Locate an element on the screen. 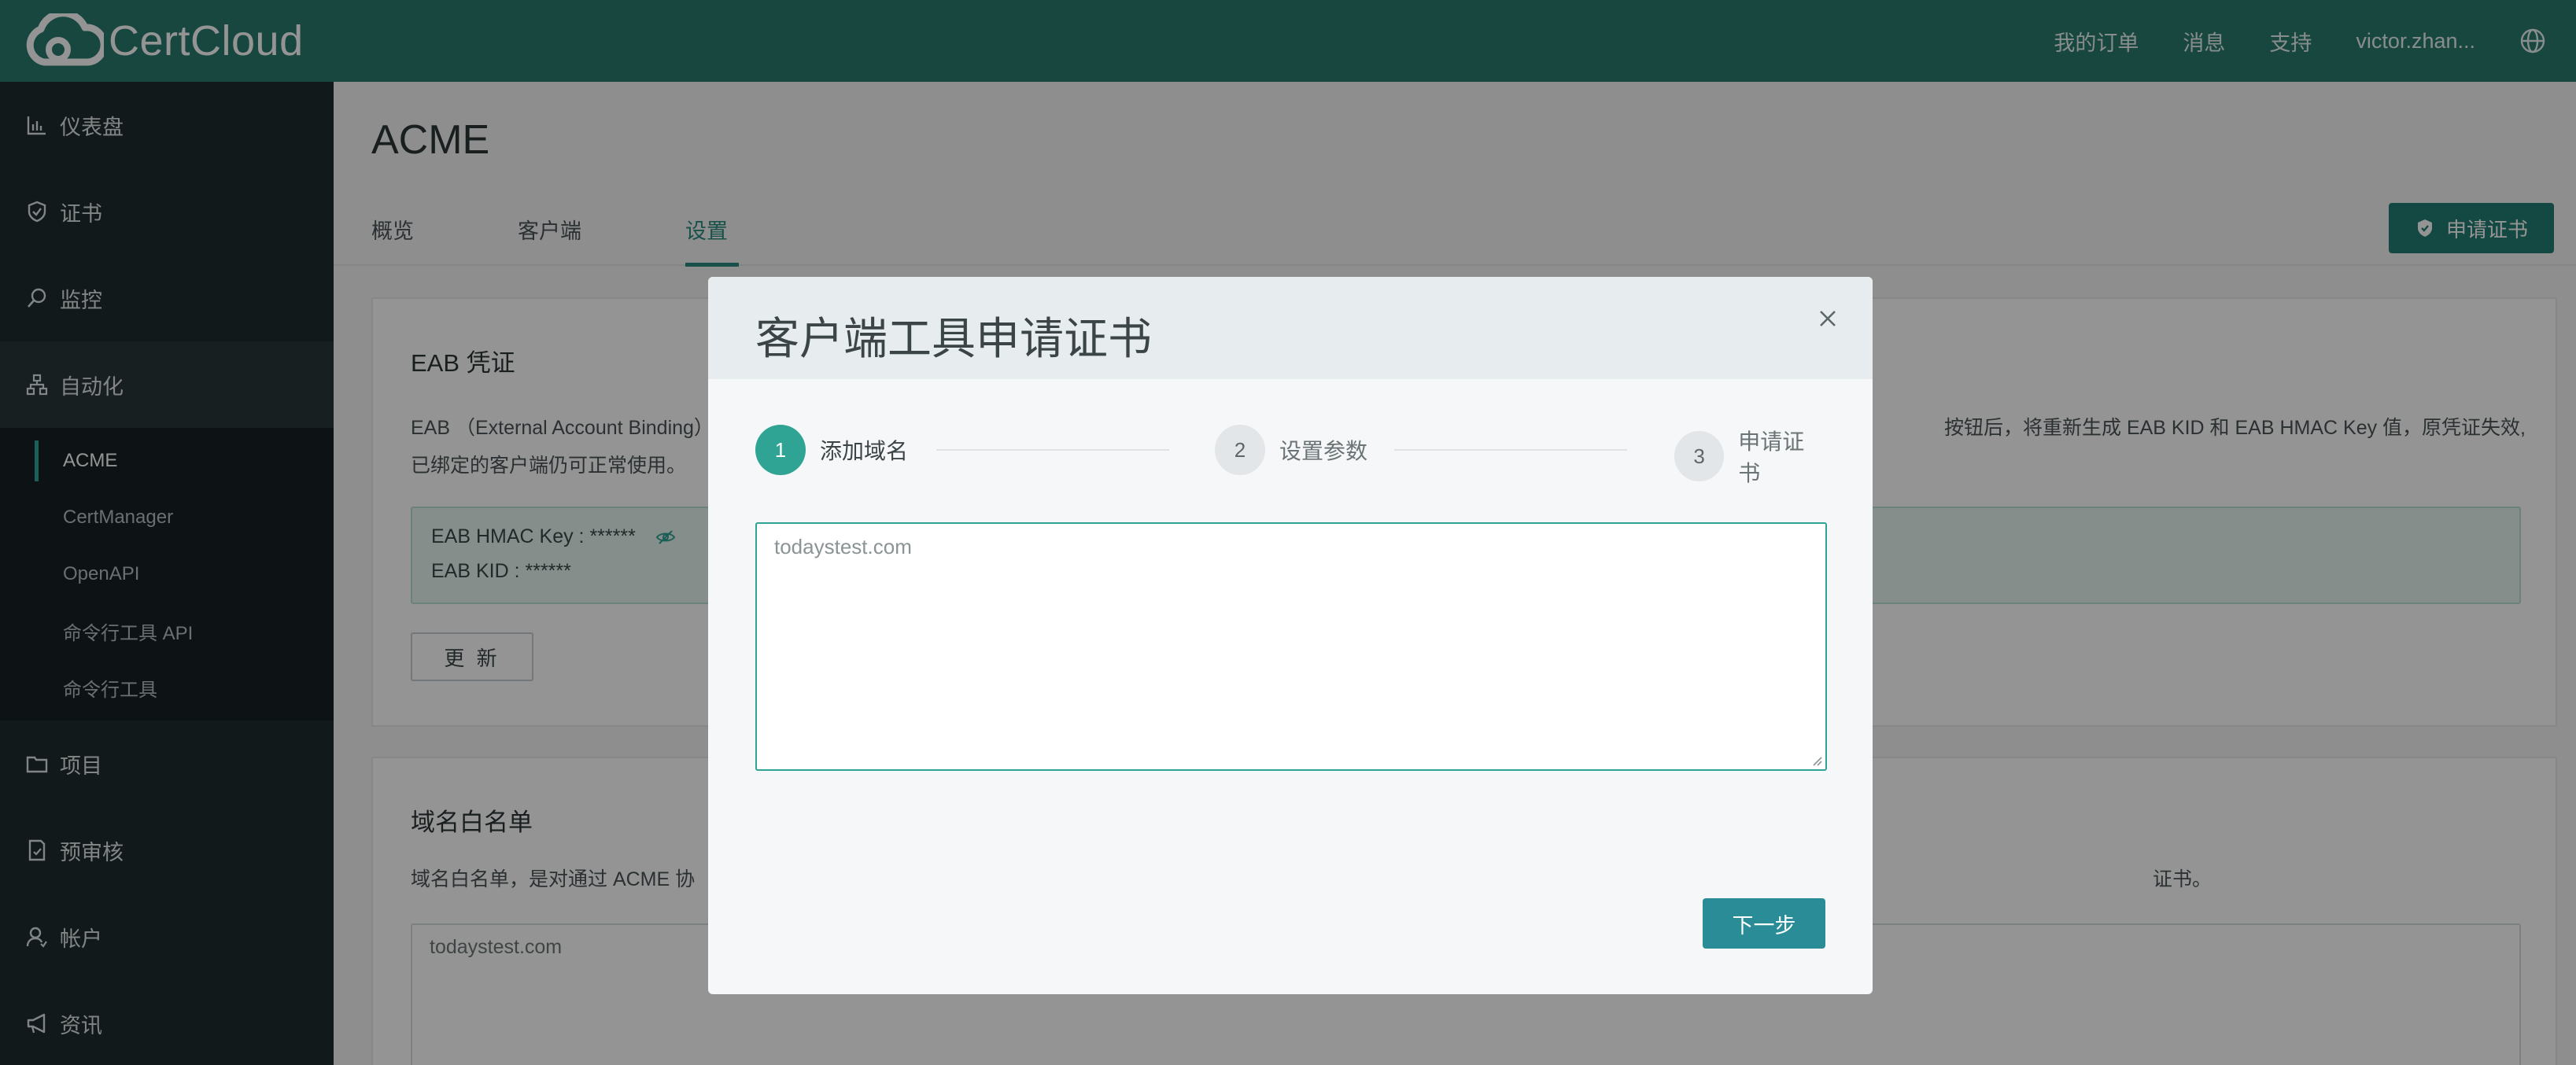 This screenshot has height=1065, width=2576. step-label: 申请证书 is located at coordinates (1771, 457).